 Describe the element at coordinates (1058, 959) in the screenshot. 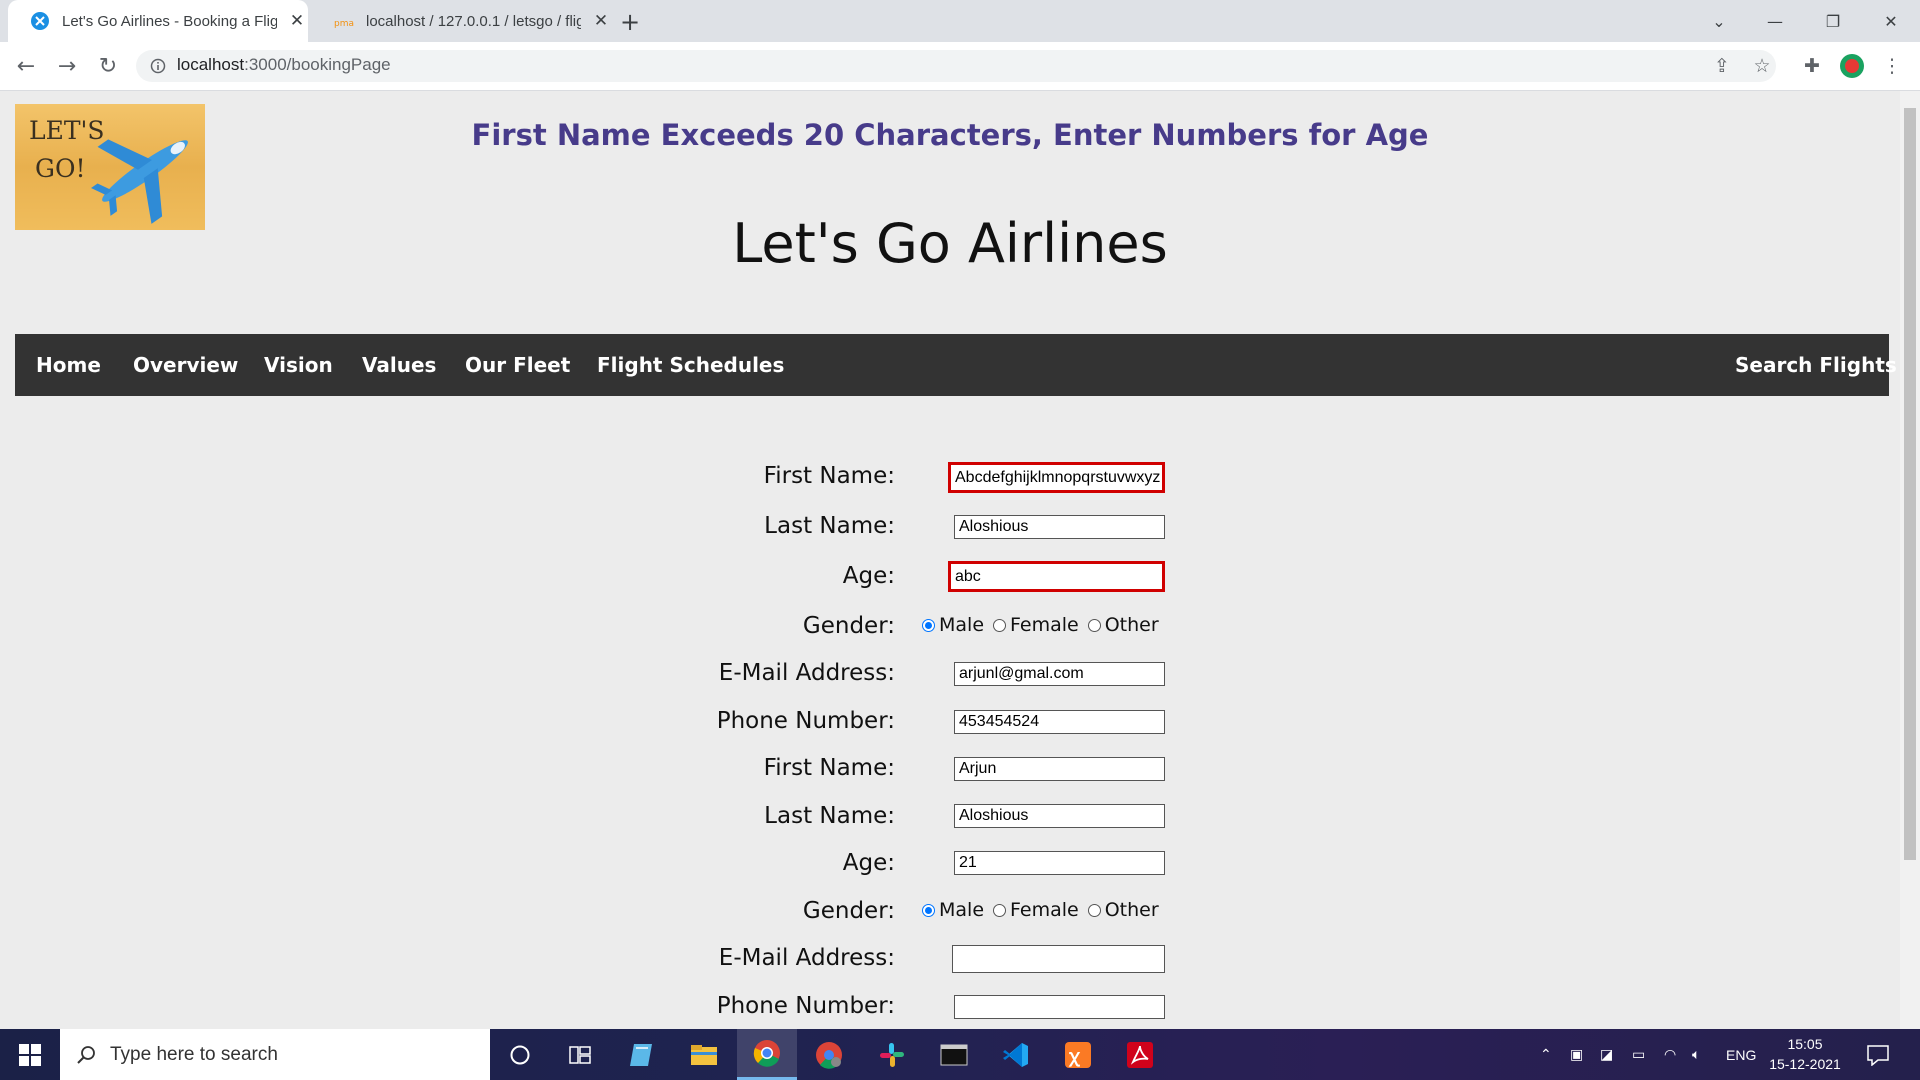

I see `email-input` at that location.